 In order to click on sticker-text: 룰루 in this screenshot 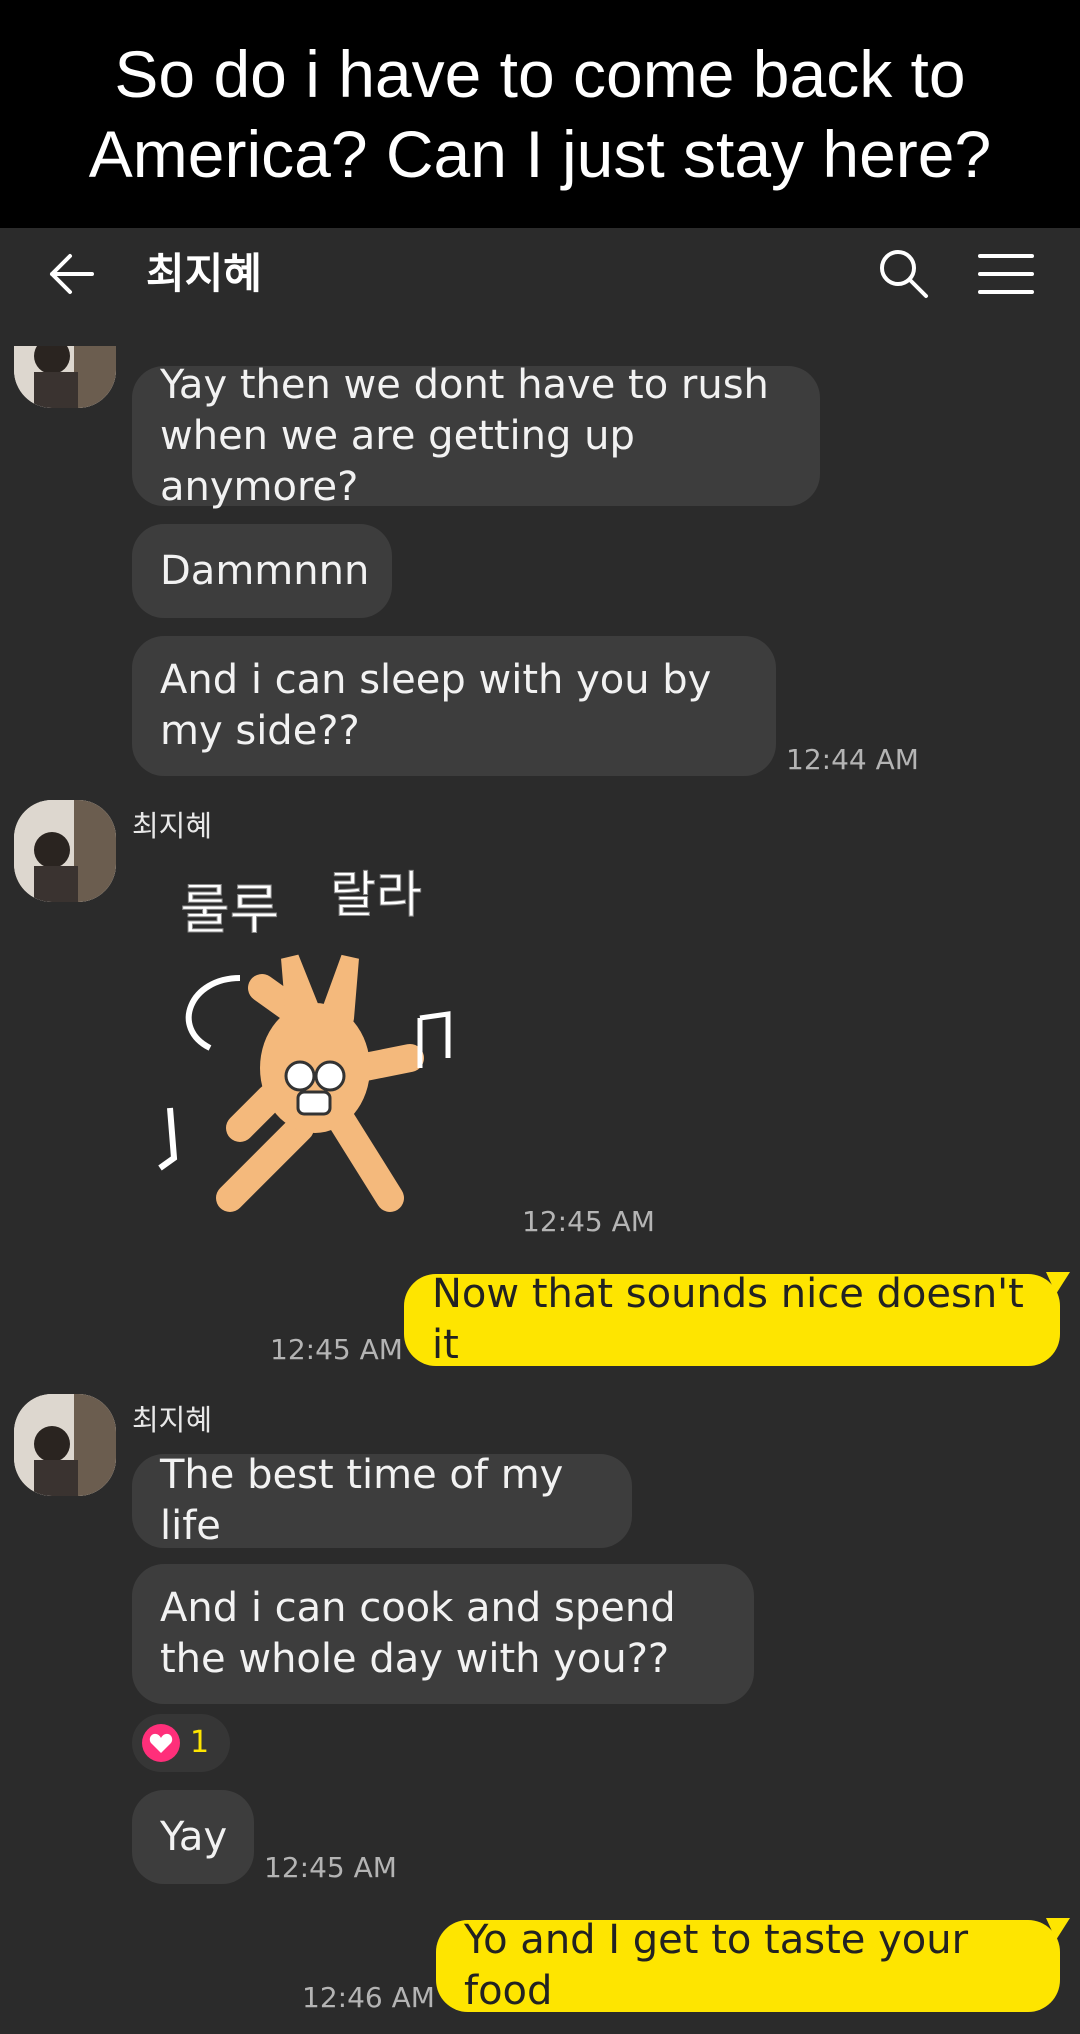, I will do `click(229, 909)`.